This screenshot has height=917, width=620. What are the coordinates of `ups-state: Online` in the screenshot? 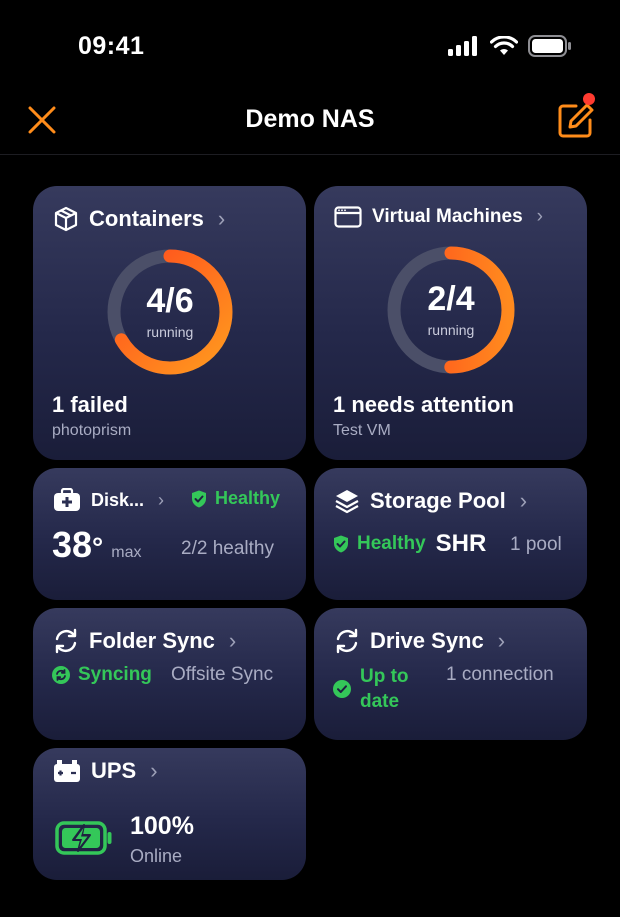 It's located at (156, 856).